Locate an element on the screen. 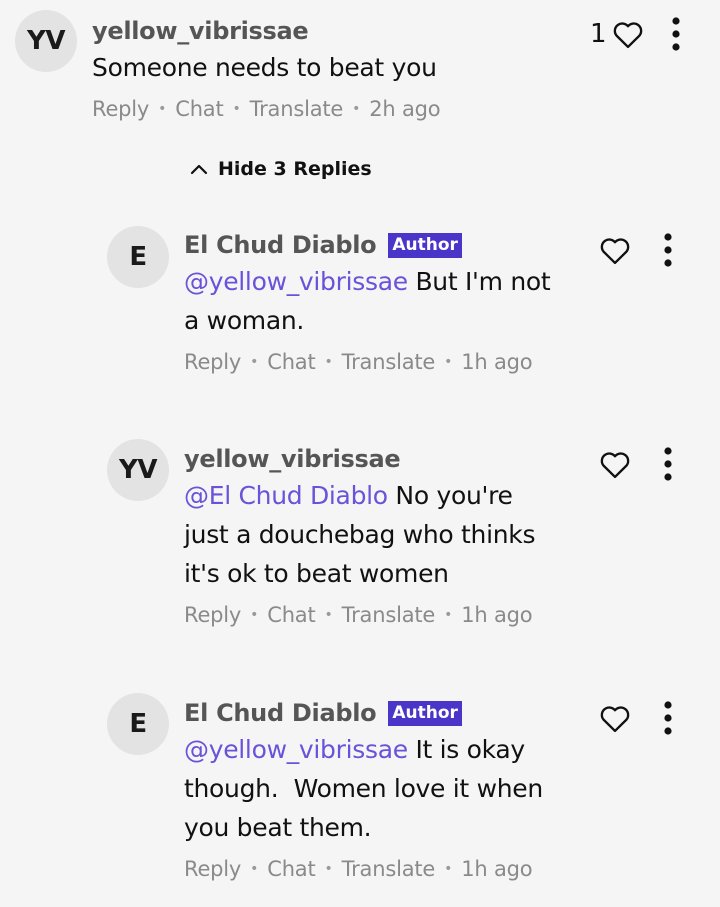 The image size is (720, 907). reply-text-line: though. Women love it when is located at coordinates (363, 788).